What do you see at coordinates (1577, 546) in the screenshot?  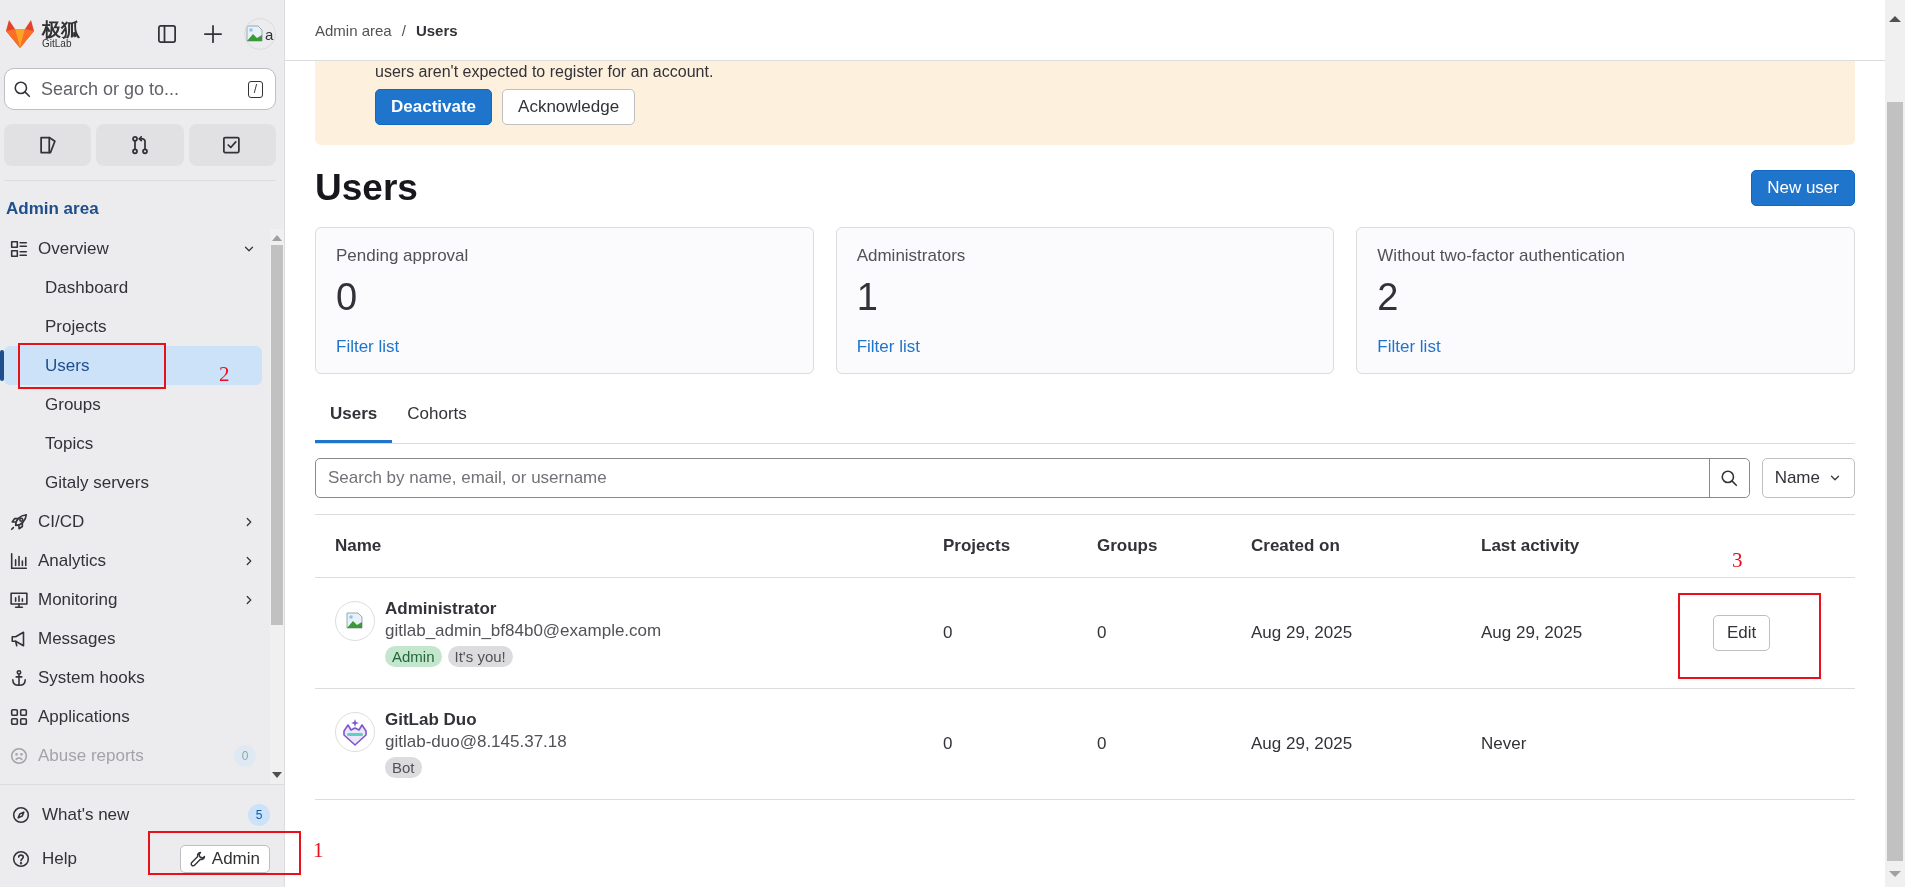 I see `column-header: Last activity` at bounding box center [1577, 546].